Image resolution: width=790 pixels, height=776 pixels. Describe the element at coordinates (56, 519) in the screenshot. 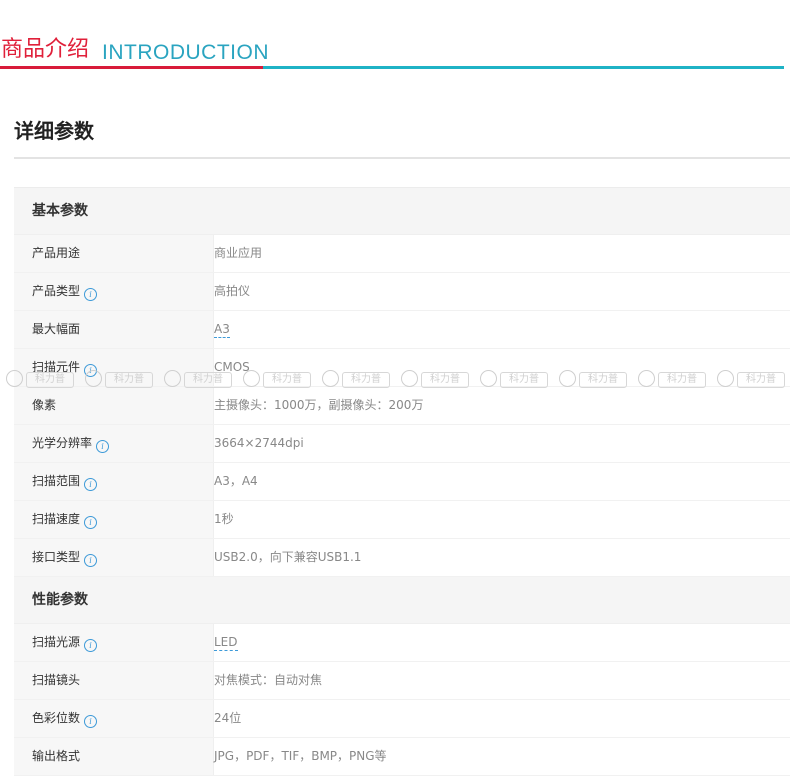

I see `spec-label-text: 扫描速度` at that location.